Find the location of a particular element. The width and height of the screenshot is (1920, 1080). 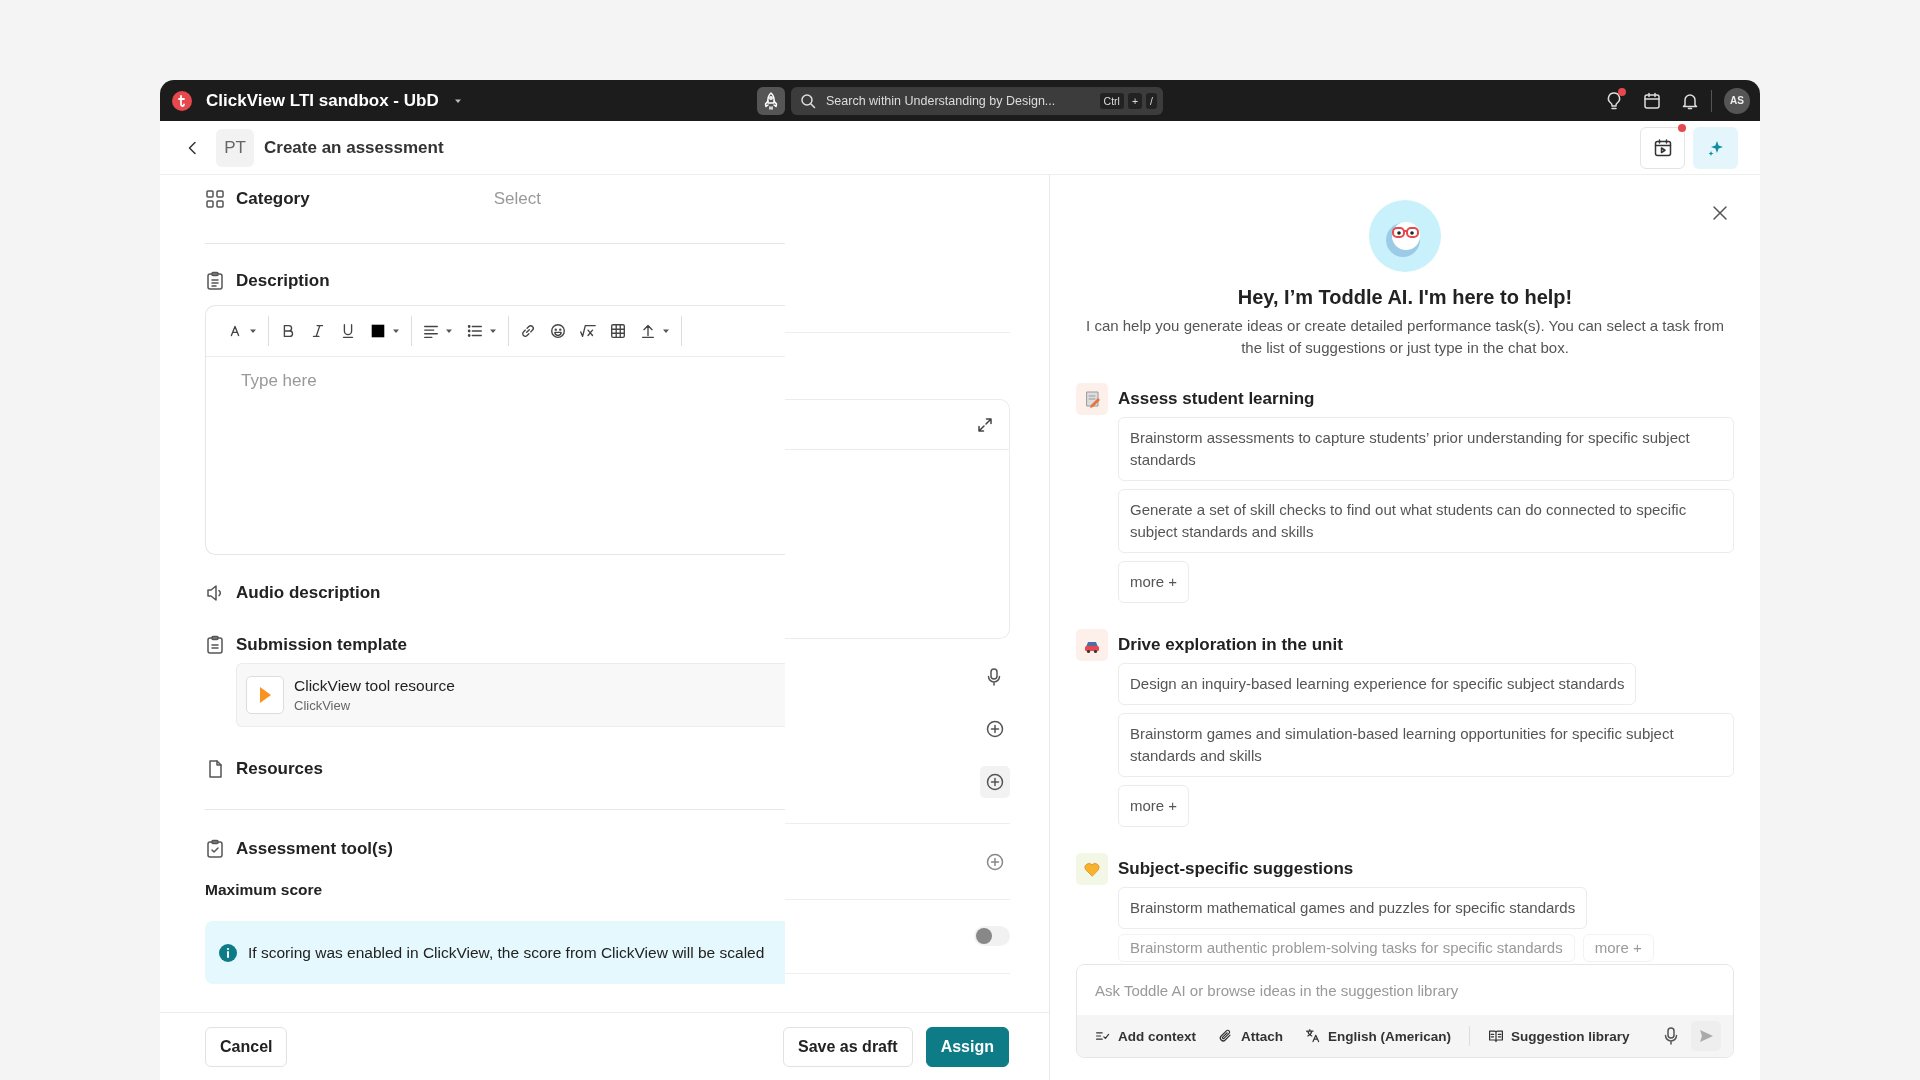

suggestion-chip: Brainstorm mathematical games and puzzles for specific standards is located at coordinates (1353, 908).